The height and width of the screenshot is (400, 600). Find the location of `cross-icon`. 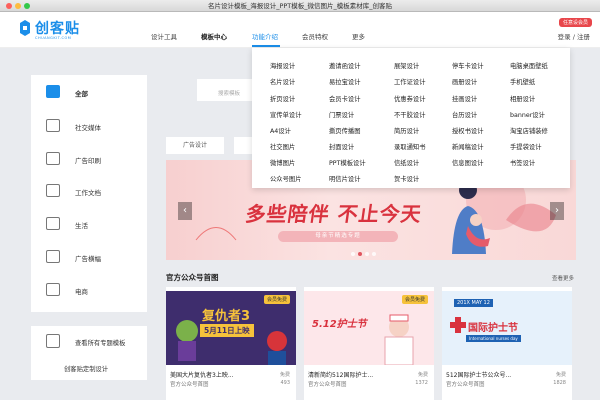

cross-icon is located at coordinates (458, 325).